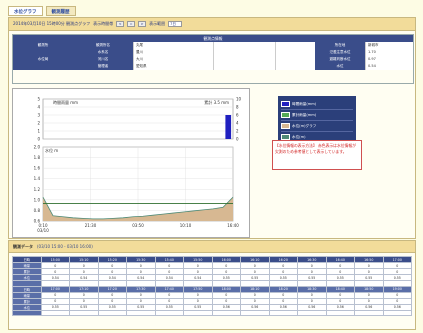 The width and height of the screenshot is (423, 333). What do you see at coordinates (304, 125) in the screenshot?
I see `legend-label: 水位(m)グラフ` at bounding box center [304, 125].